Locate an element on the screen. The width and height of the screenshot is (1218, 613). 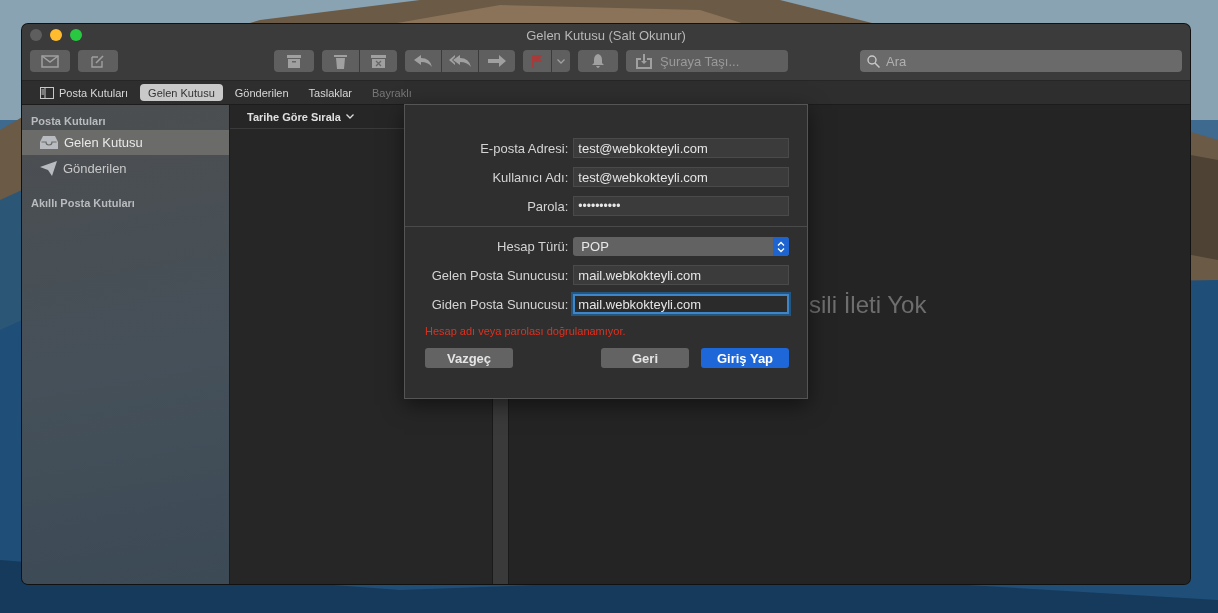
tray-icon is located at coordinates (49, 142).